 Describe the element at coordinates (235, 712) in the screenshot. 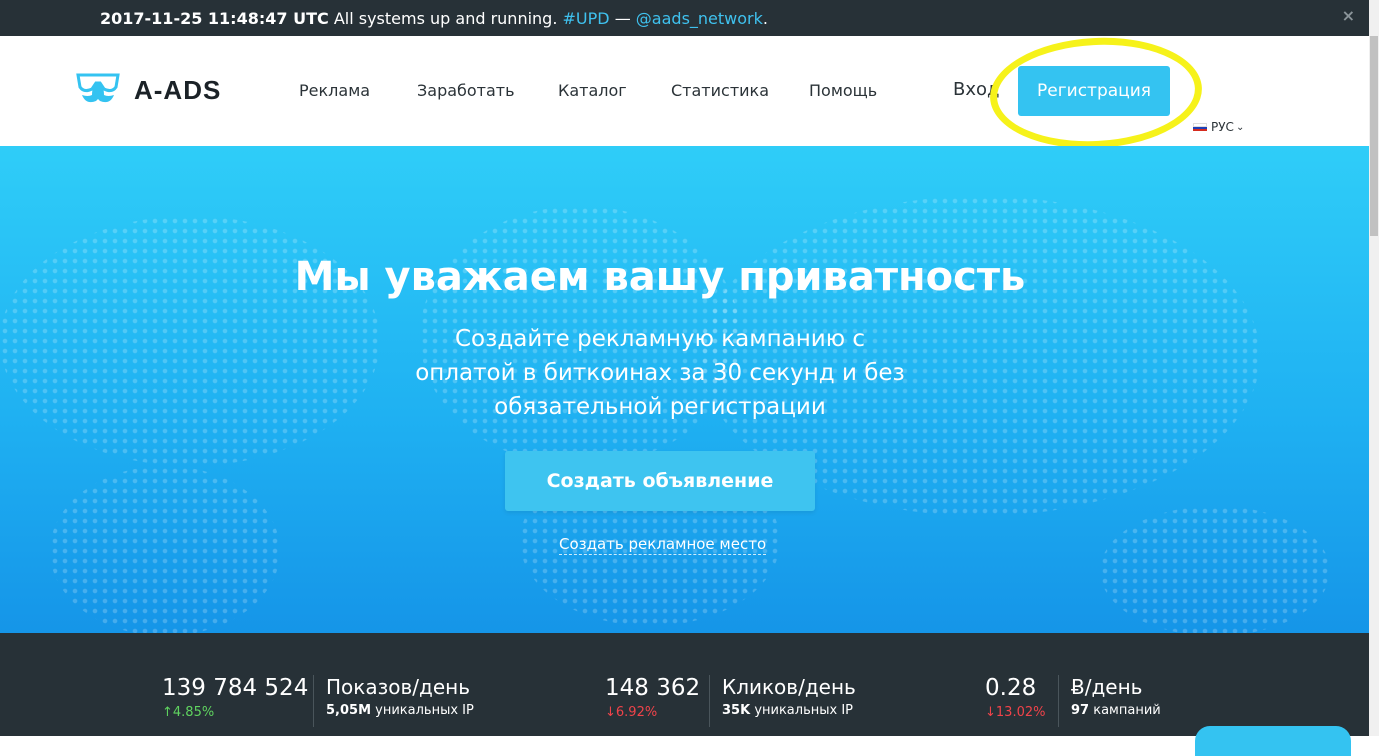

I see `stat-change: ↑4.85%` at that location.